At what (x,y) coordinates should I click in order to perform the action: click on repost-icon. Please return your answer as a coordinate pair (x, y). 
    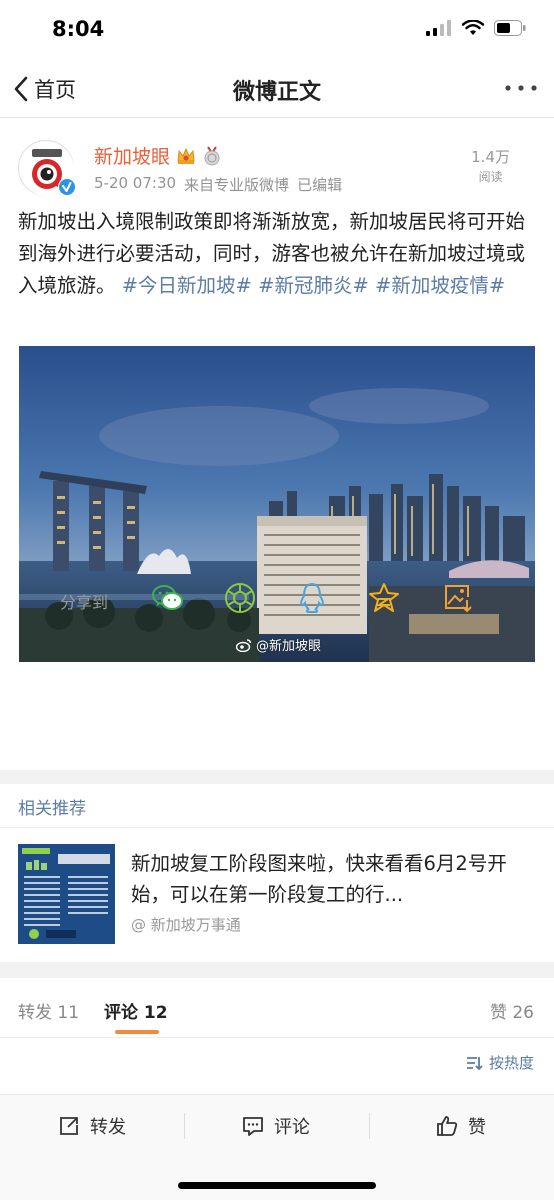
    Looking at the image, I should click on (69, 1126).